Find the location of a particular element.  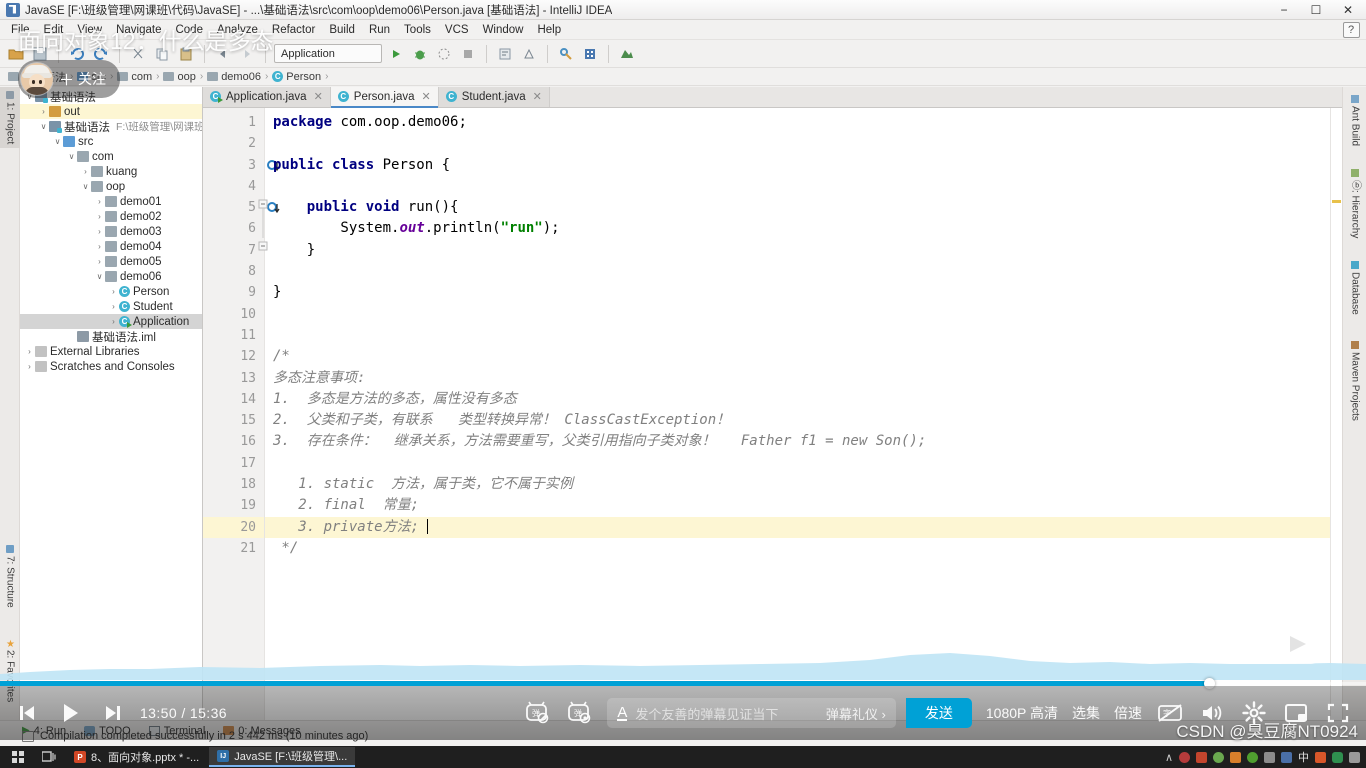

code-line: 多态注意事项: is located at coordinates (797, 378).